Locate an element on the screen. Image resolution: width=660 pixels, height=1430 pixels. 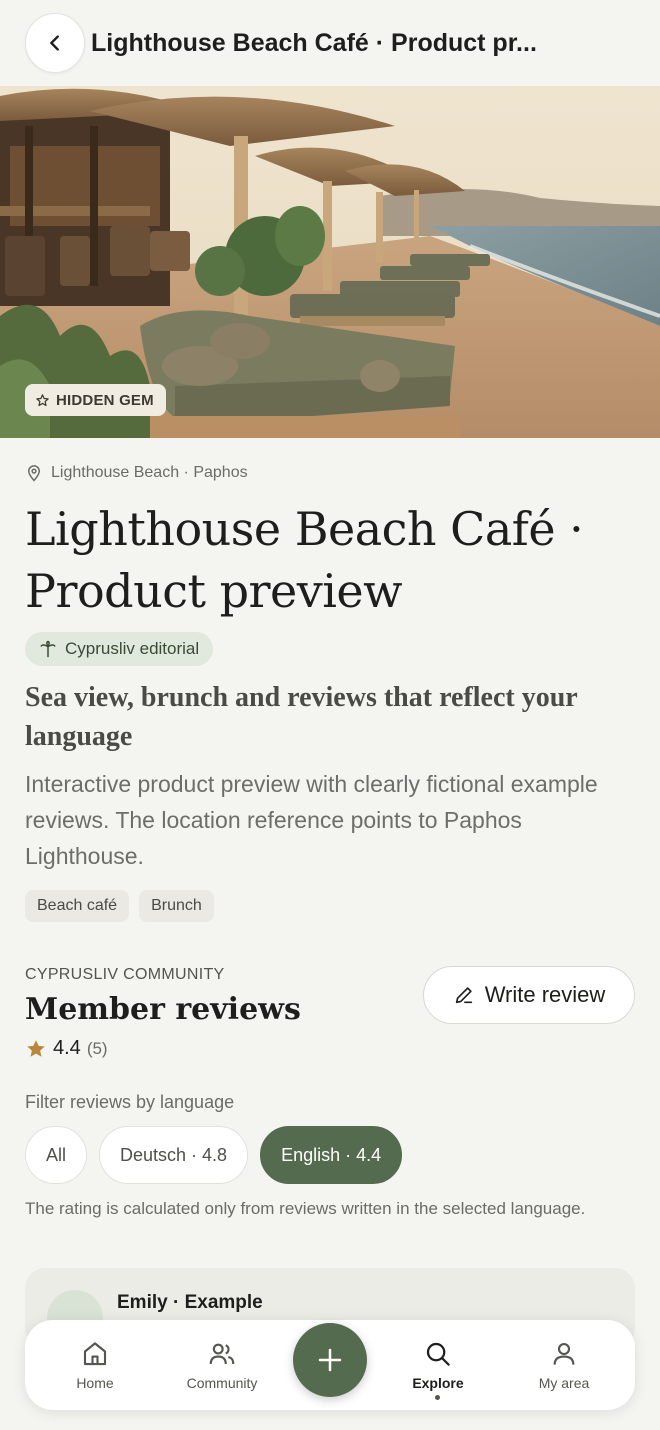
nav-community-label: Community is located at coordinates (222, 1383).